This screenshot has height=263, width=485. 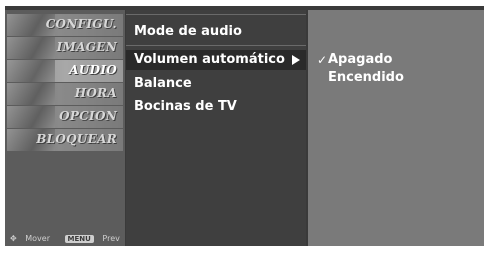 What do you see at coordinates (79, 239) in the screenshot?
I see `menu-key-icon: MENU` at bounding box center [79, 239].